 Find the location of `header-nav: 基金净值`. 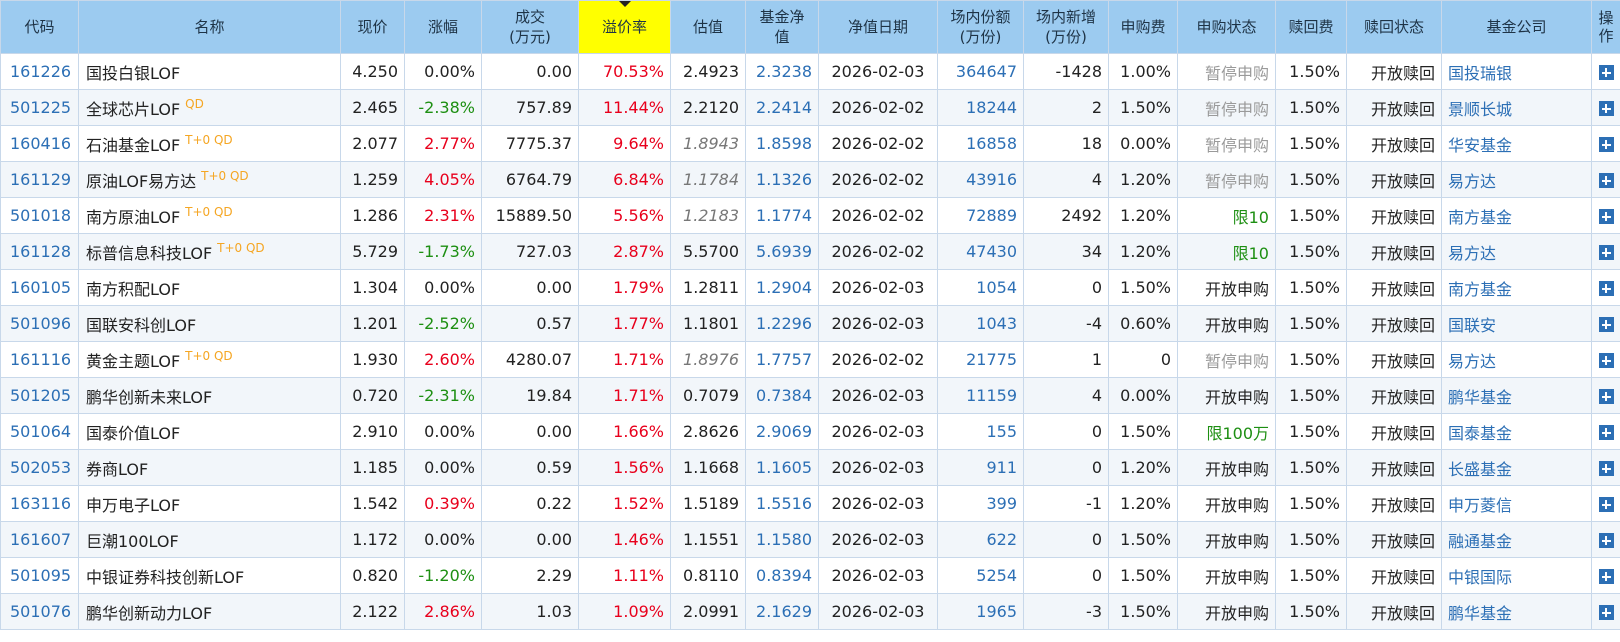

header-nav: 基金净值 is located at coordinates (782, 27).